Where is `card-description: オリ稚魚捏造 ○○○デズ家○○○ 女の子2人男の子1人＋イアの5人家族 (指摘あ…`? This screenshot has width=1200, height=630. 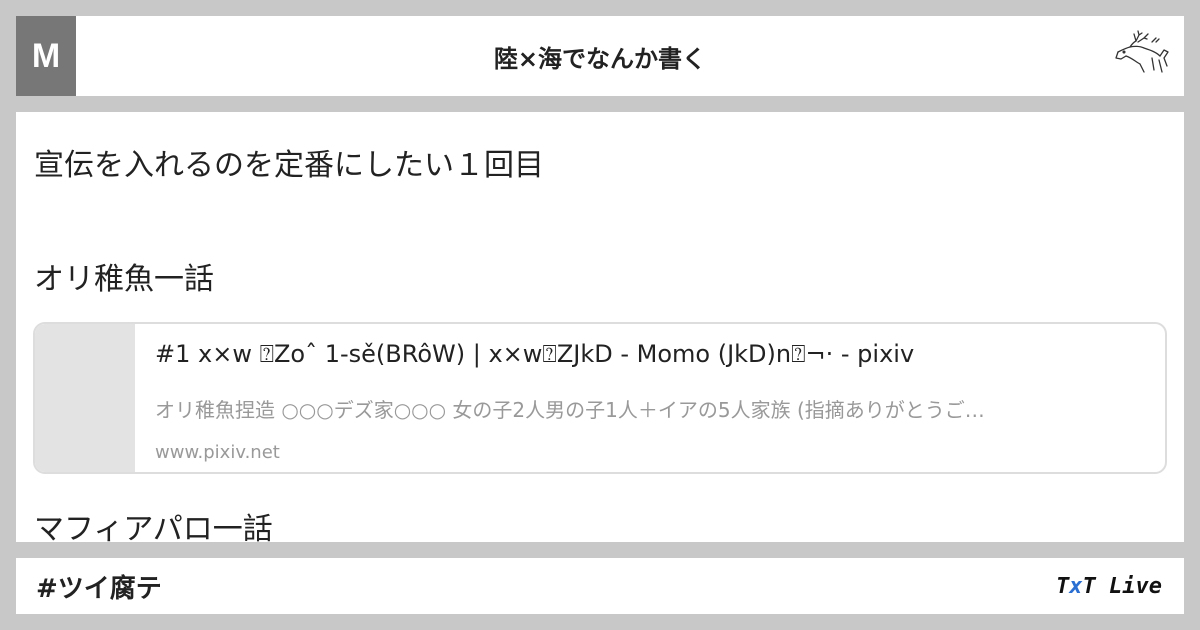
card-description: オリ稚魚捏造 ○○○デズ家○○○ 女の子2人男の子1人＋イアの5人家族 (指摘あ… is located at coordinates (570, 410).